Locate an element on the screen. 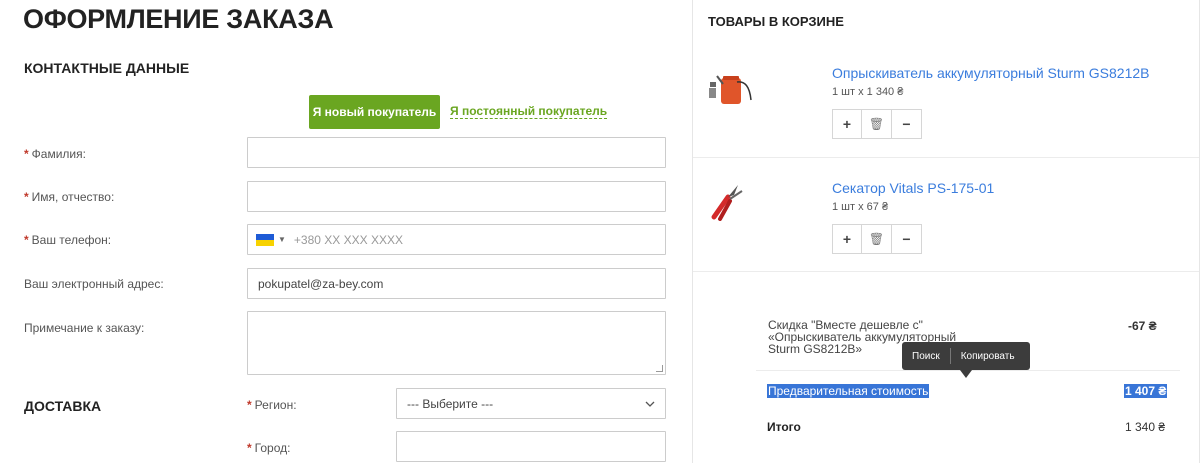  phone-input: ▼ +380 XX XXX XXXX is located at coordinates (456, 239).